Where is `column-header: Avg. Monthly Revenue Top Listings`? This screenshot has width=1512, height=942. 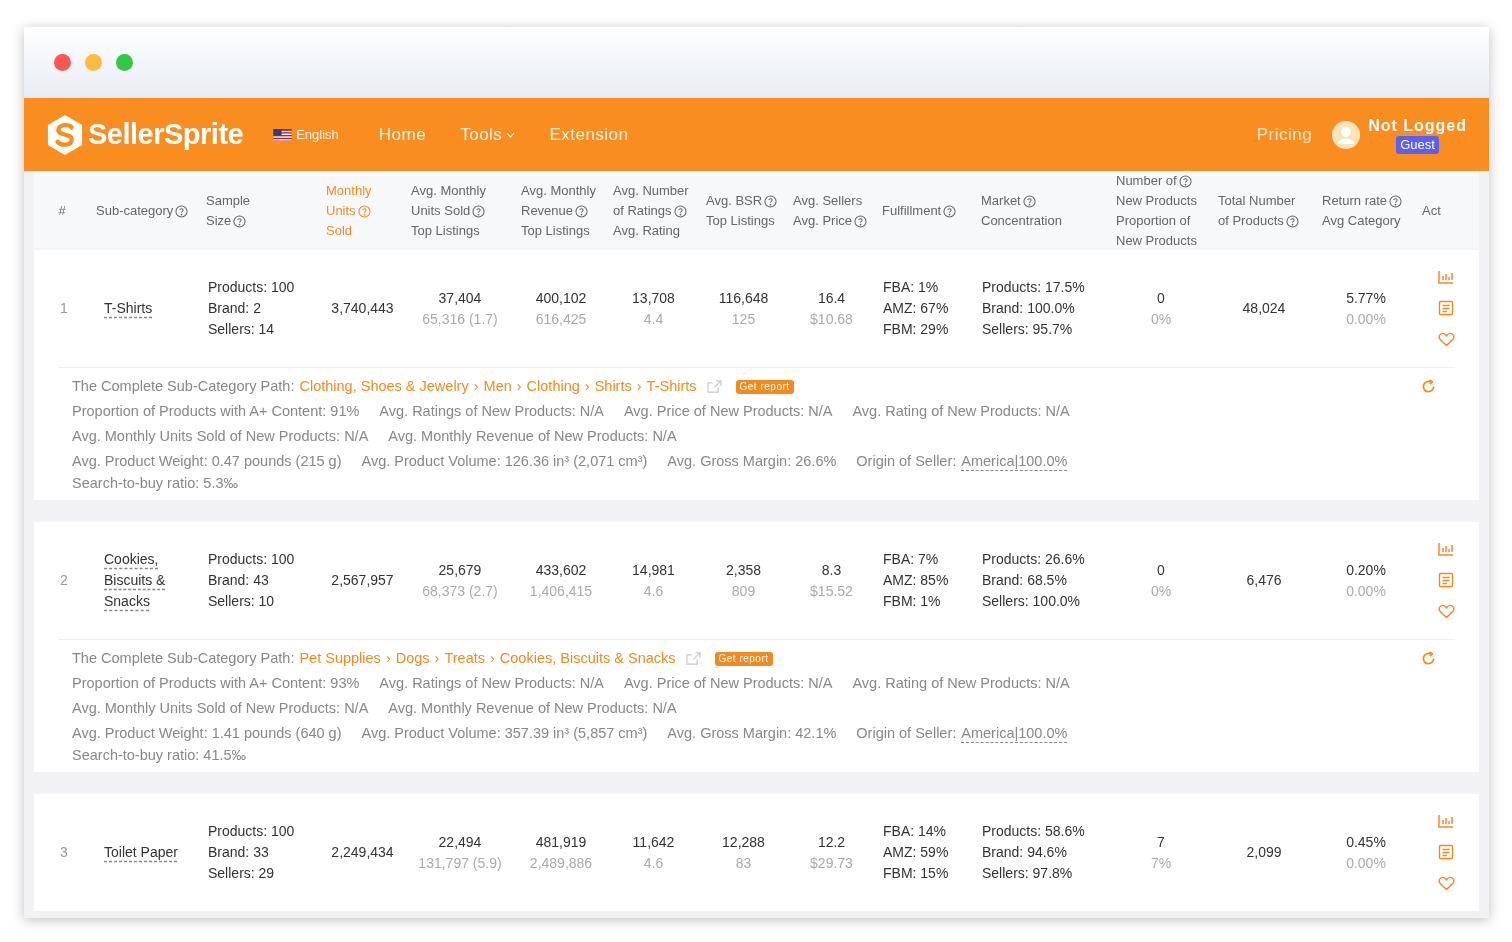
column-header: Avg. Monthly Revenue Top Listings is located at coordinates (561, 211).